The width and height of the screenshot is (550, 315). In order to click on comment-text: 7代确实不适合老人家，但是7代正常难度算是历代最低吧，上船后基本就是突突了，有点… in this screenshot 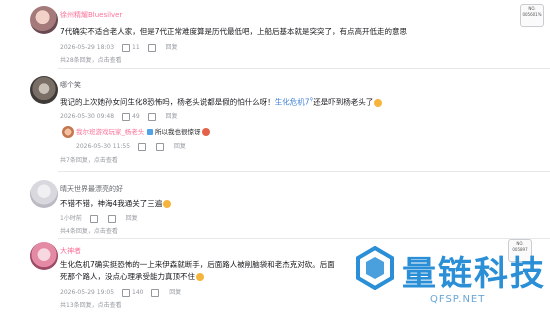, I will do `click(234, 31)`.